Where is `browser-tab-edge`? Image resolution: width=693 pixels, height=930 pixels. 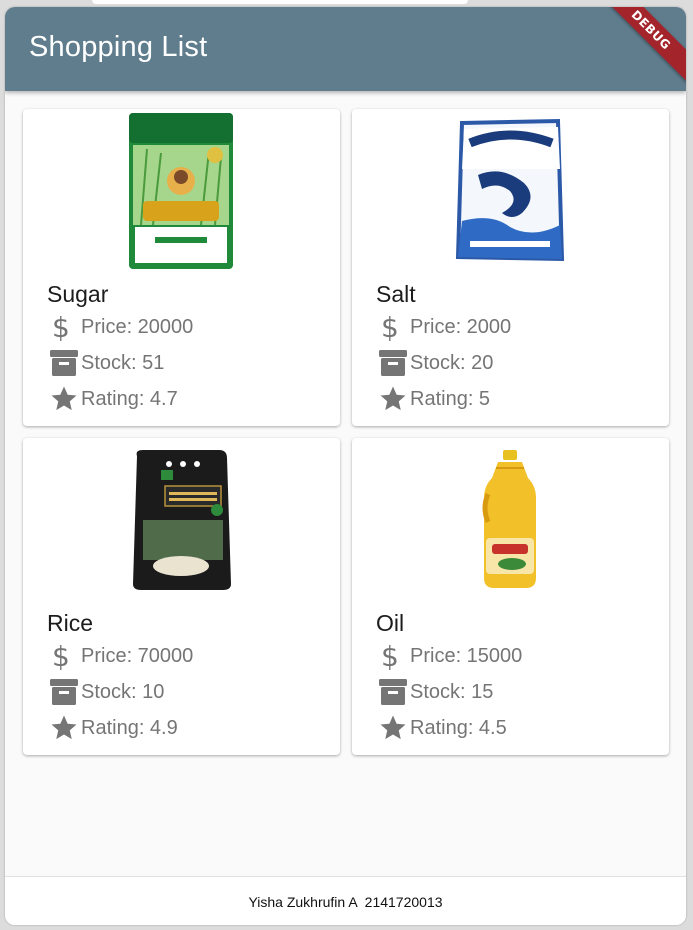 browser-tab-edge is located at coordinates (280, 2).